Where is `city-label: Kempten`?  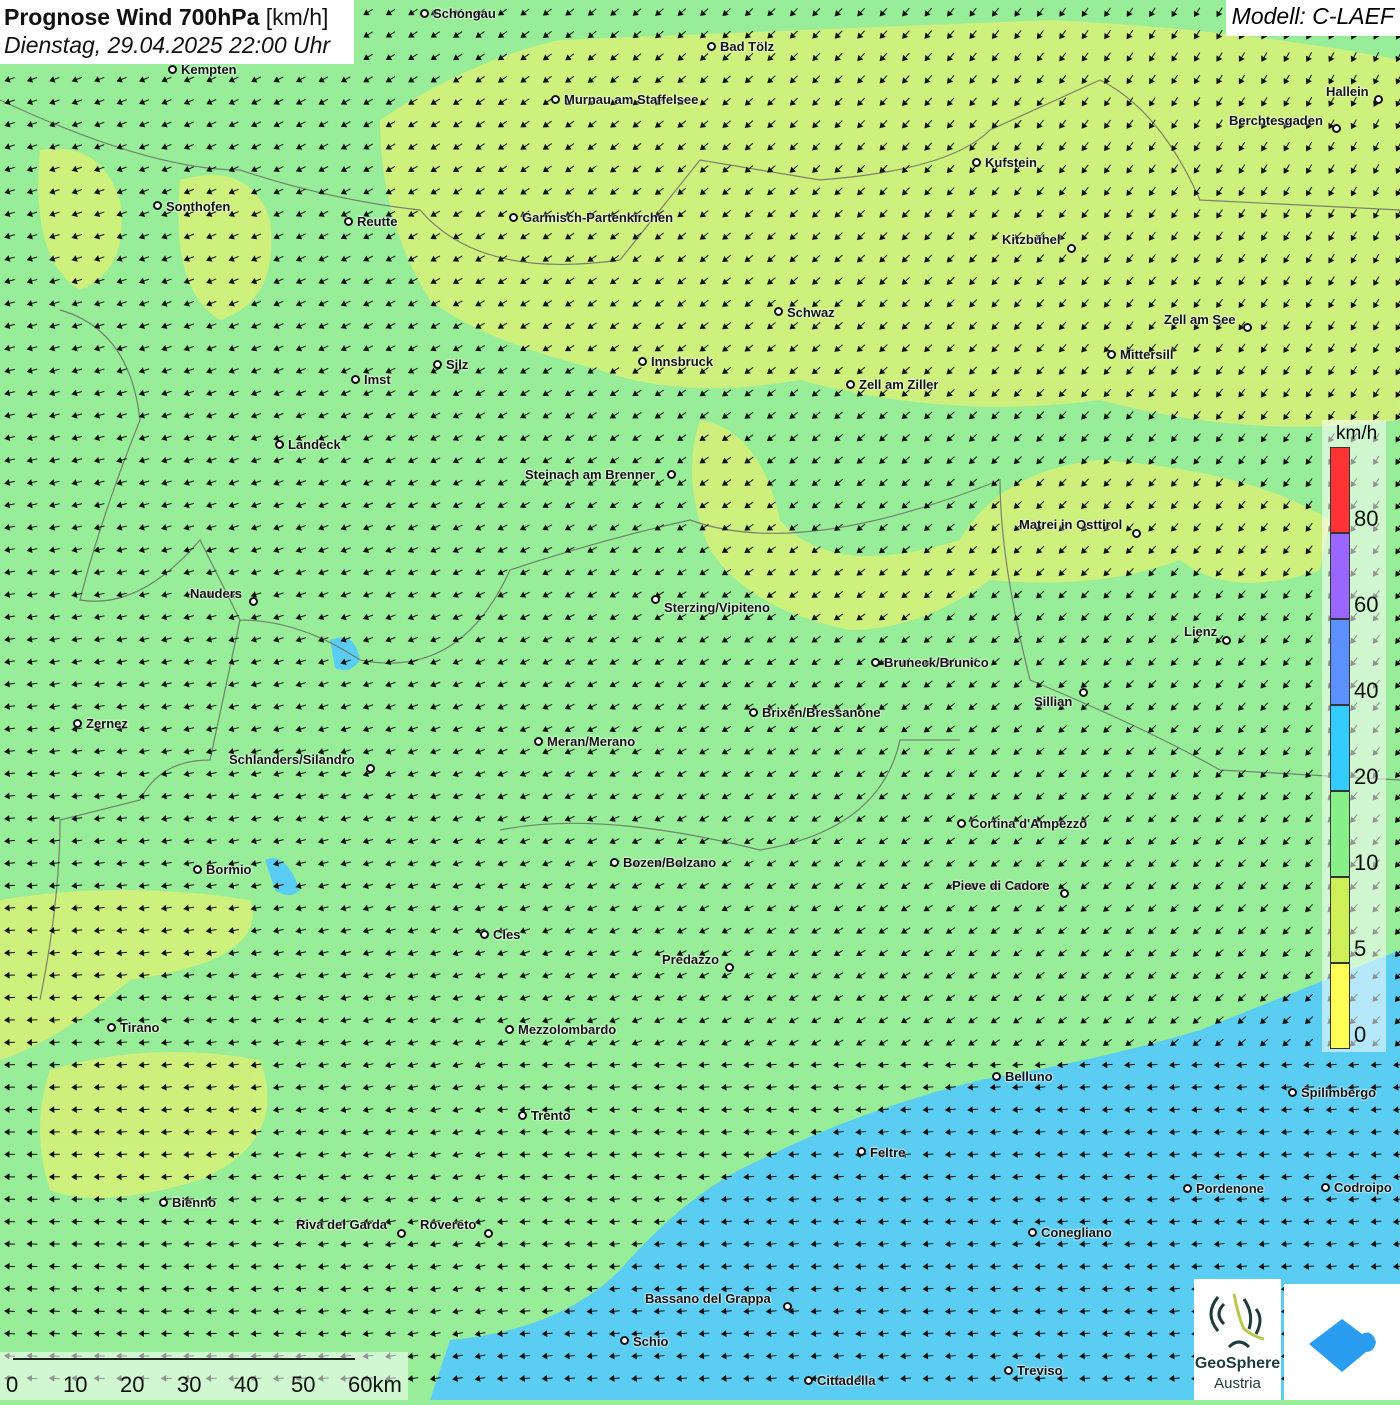
city-label: Kempten is located at coordinates (209, 69).